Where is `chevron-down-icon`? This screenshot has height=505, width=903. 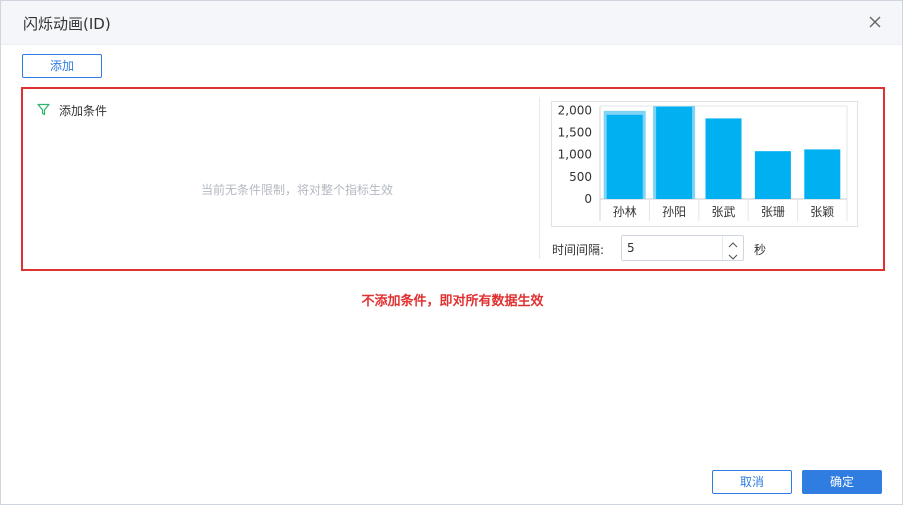
chevron-down-icon is located at coordinates (733, 254).